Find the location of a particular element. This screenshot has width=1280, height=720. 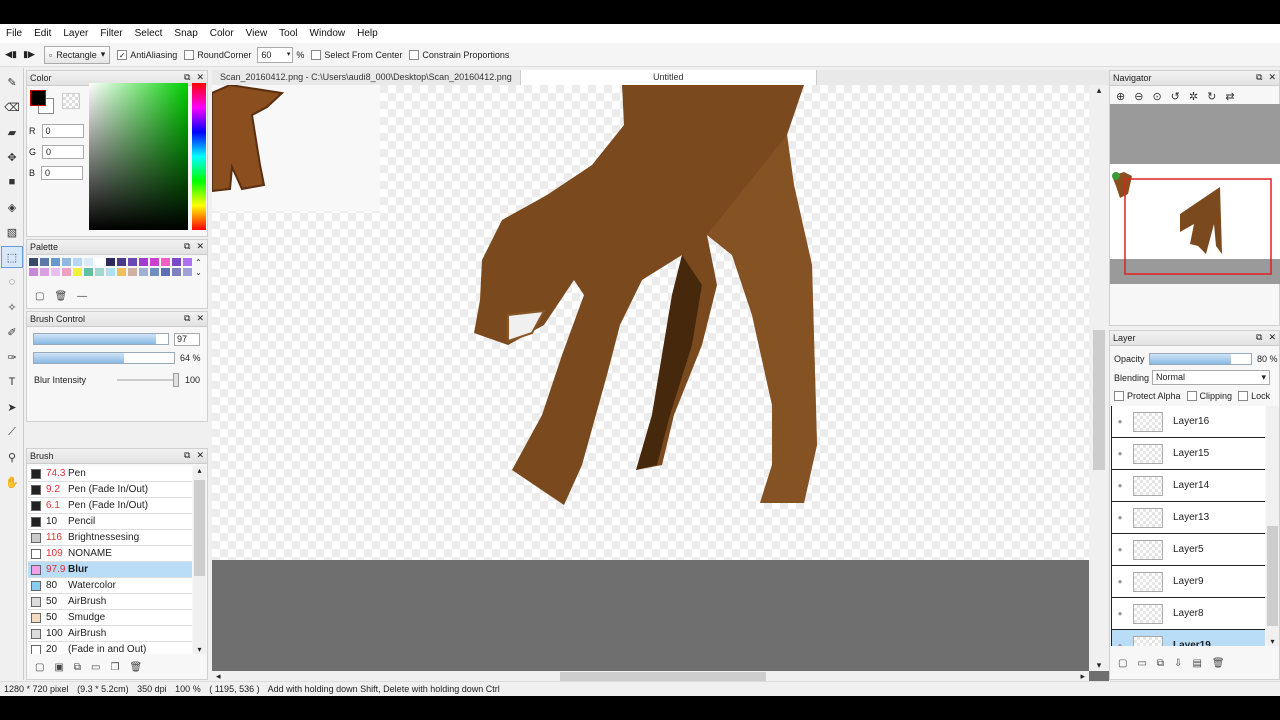

layer-row: ● Layer13 is located at coordinates (1188, 518).